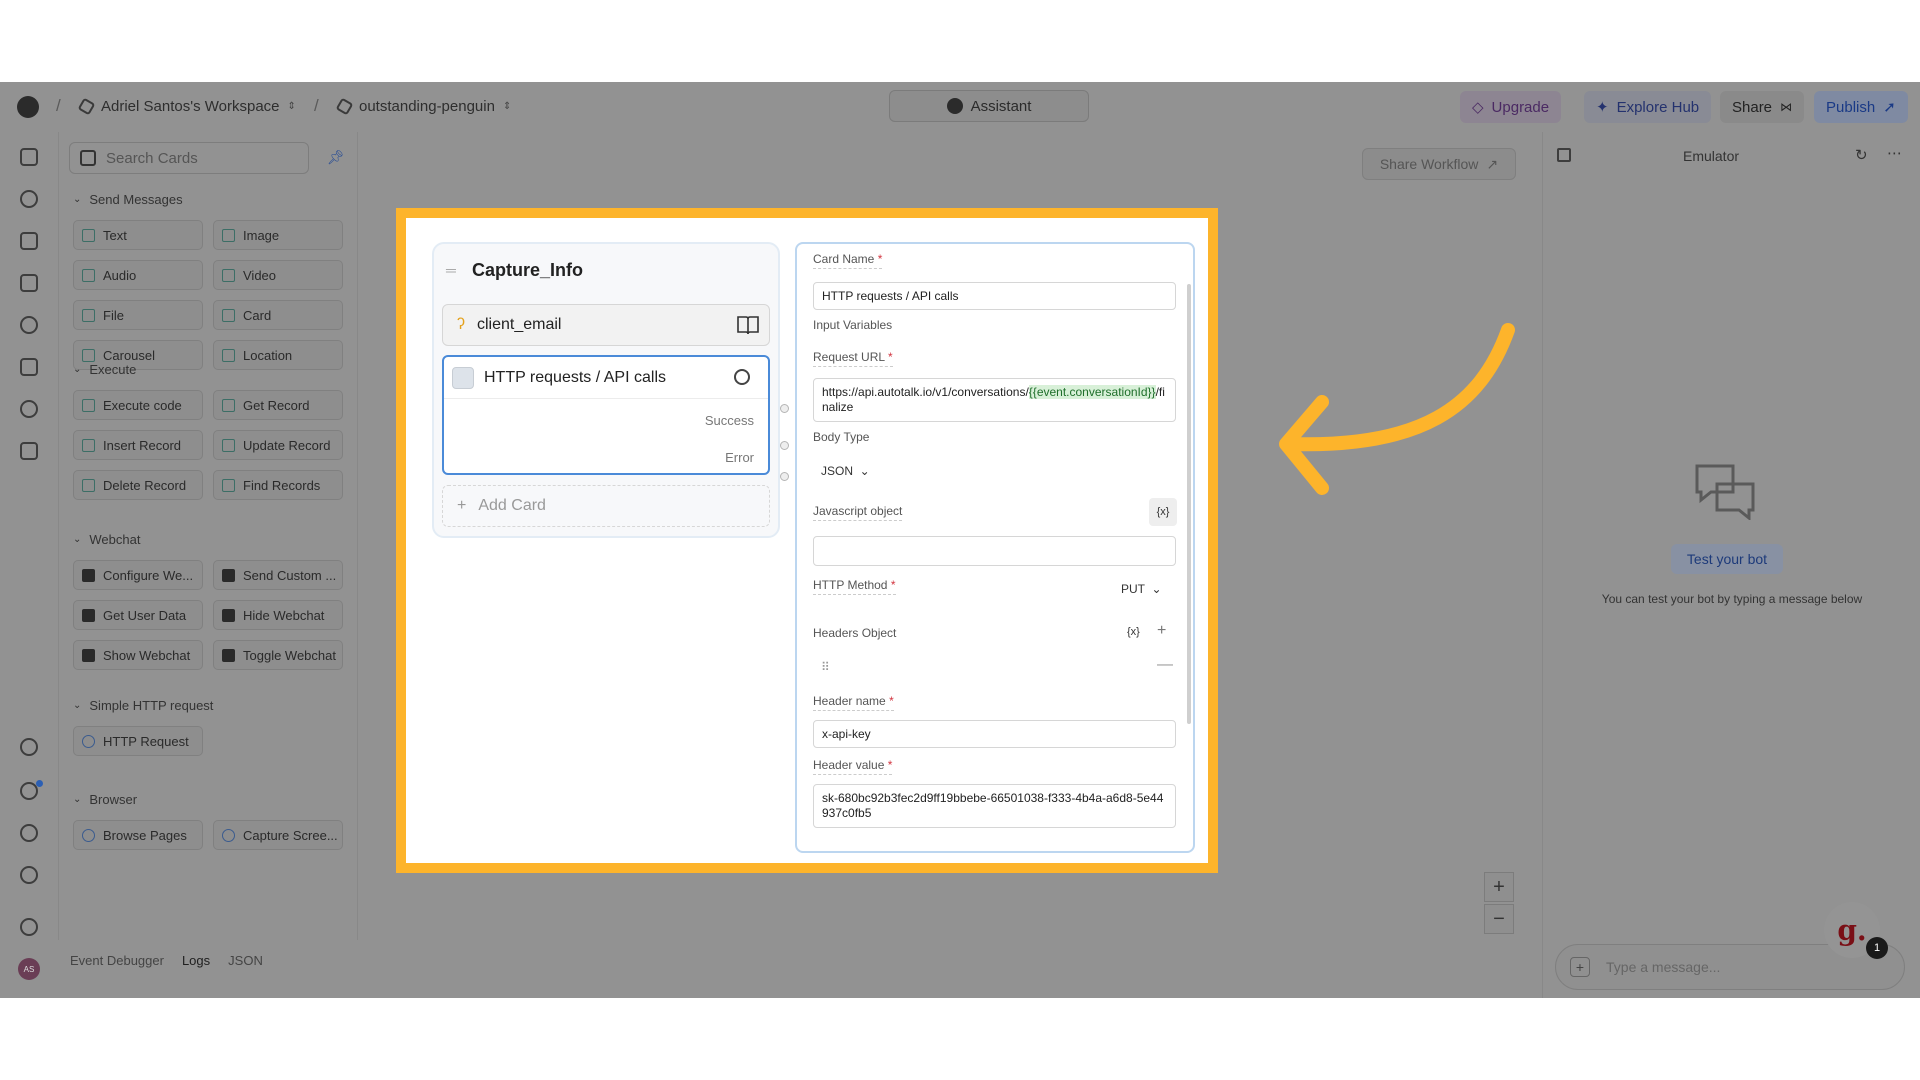  Describe the element at coordinates (189, 158) in the screenshot. I see `search-cards-input: Search Cards` at that location.